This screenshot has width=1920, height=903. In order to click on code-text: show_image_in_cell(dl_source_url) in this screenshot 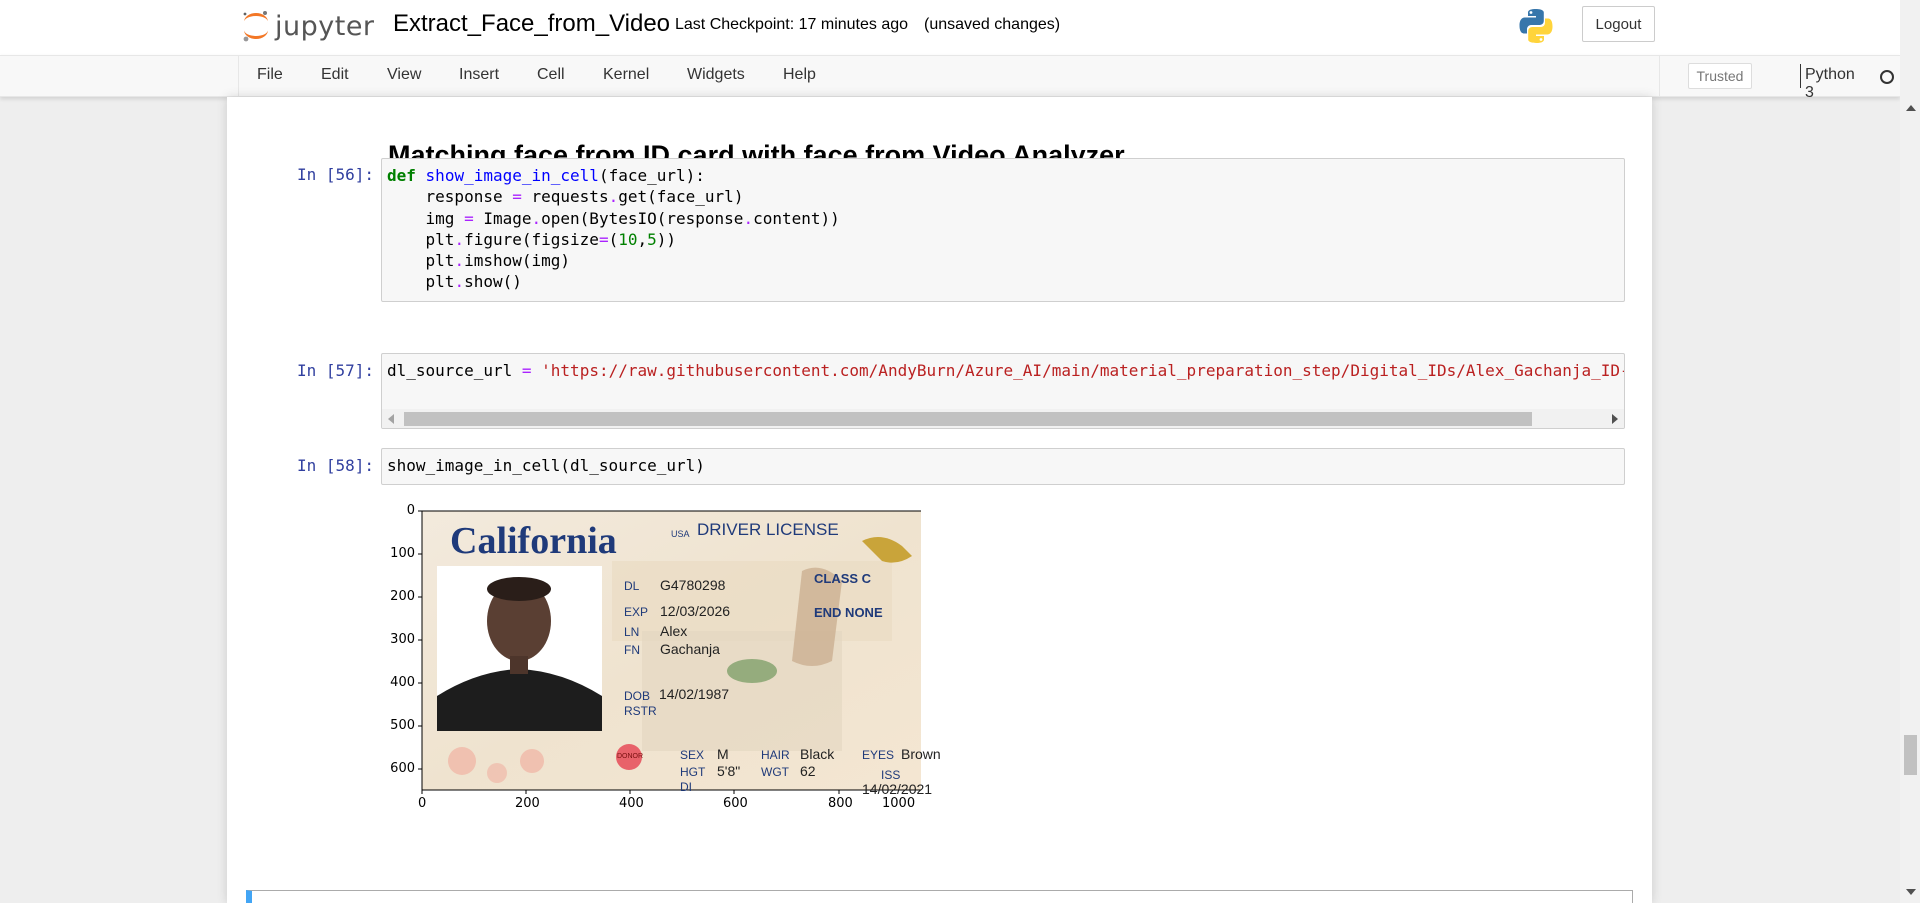, I will do `click(546, 465)`.